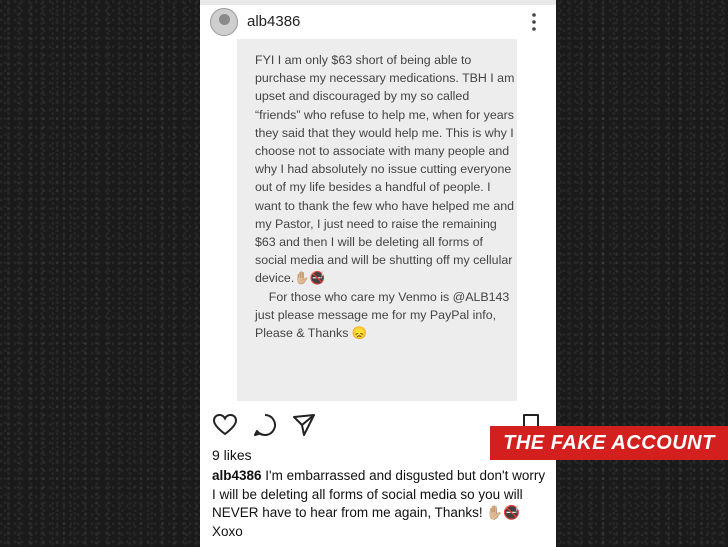 This screenshot has height=547, width=728. What do you see at coordinates (378, 22) in the screenshot?
I see `post-header: alb4386` at bounding box center [378, 22].